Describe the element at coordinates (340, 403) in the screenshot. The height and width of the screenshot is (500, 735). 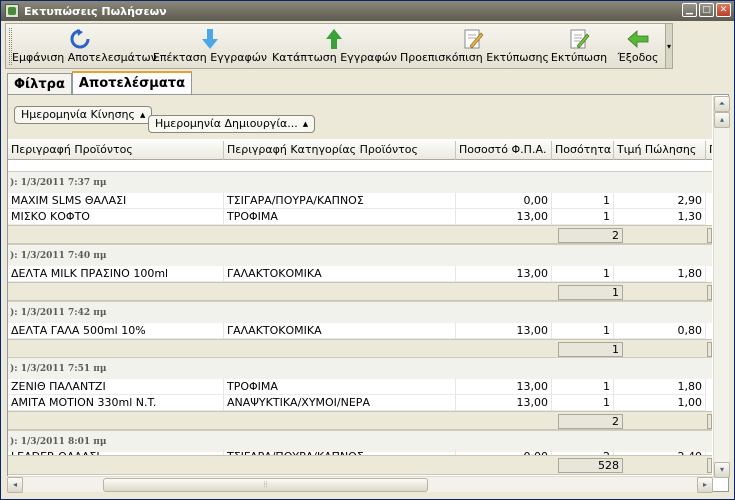
I see `cell-category: ΑΝΑΨΥΚΤΙΚΑ/ΧΥΜΟΙ/ΝΕΡΑ` at that location.